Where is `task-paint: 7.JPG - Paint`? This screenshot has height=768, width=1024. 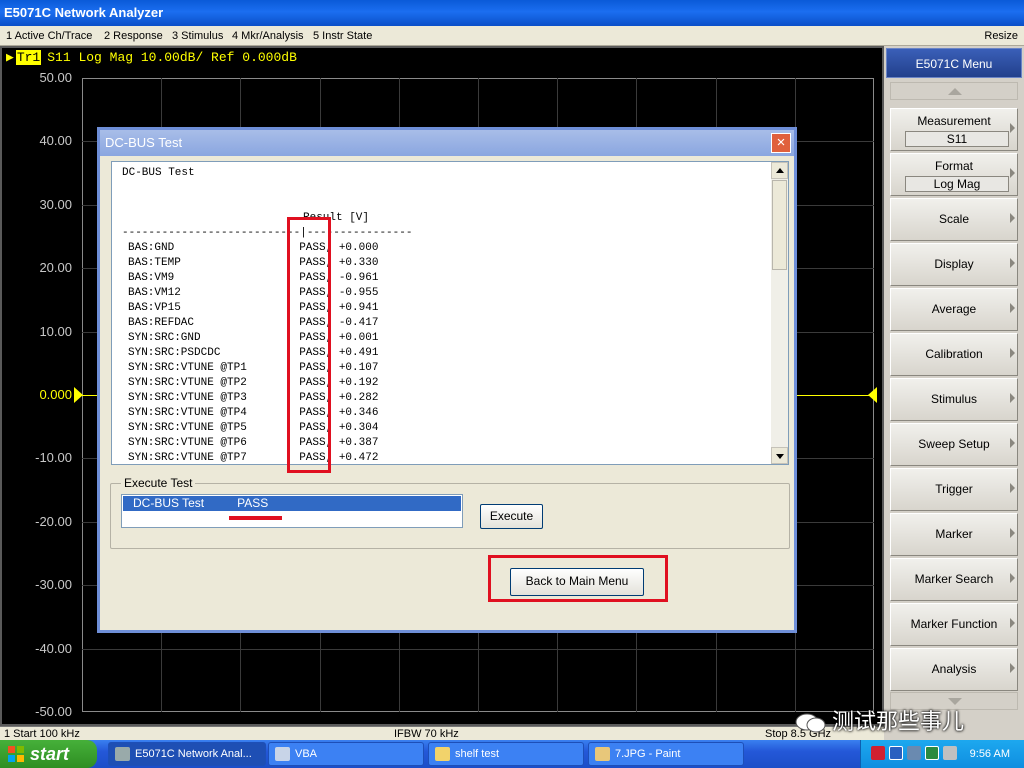 task-paint: 7.JPG - Paint is located at coordinates (666, 754).